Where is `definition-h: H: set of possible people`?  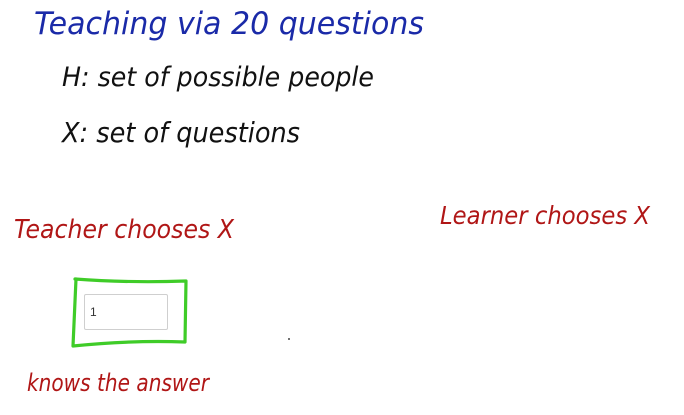 definition-h: H: set of possible people is located at coordinates (218, 77).